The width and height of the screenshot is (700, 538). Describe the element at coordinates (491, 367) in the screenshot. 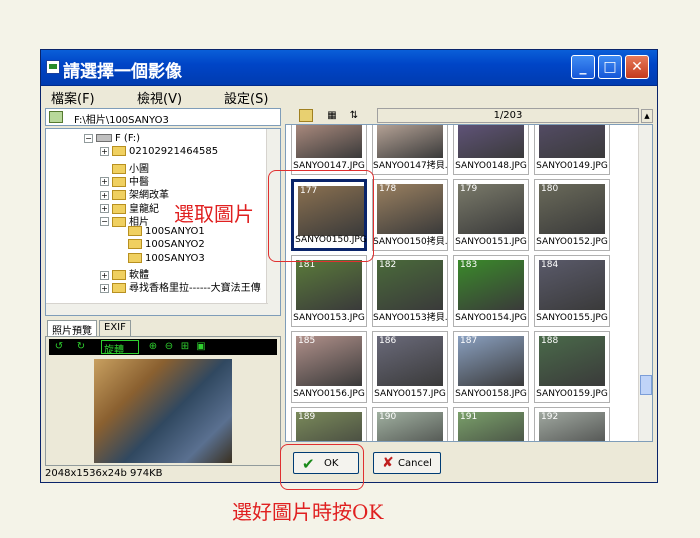

I see `thumbnail-item: 187 SANYO0158.JPG` at that location.